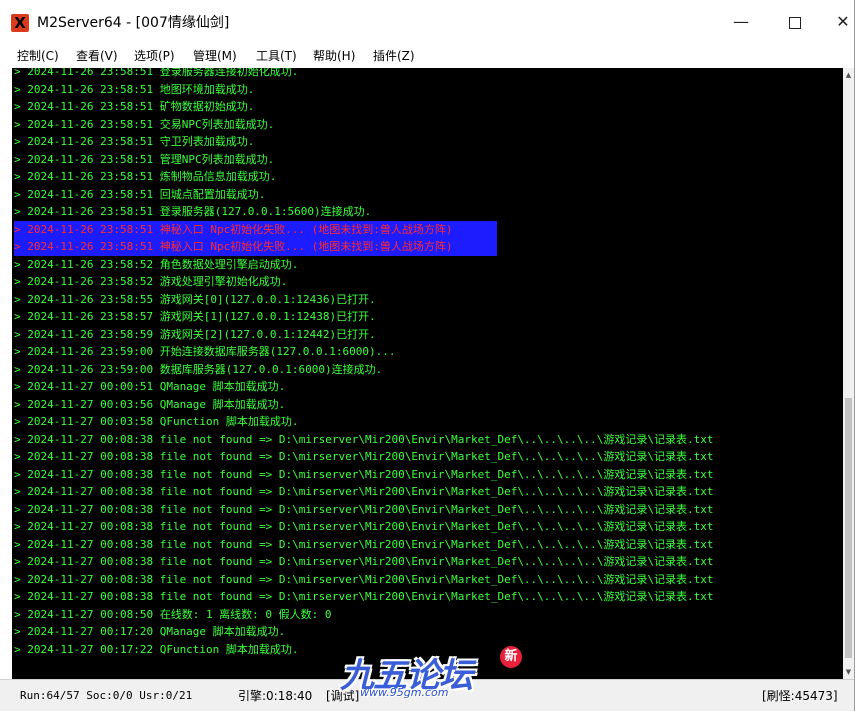  What do you see at coordinates (106, 695) in the screenshot?
I see `status-run-counts: Run:64/57 Soc:0/0 Usr:0/21` at bounding box center [106, 695].